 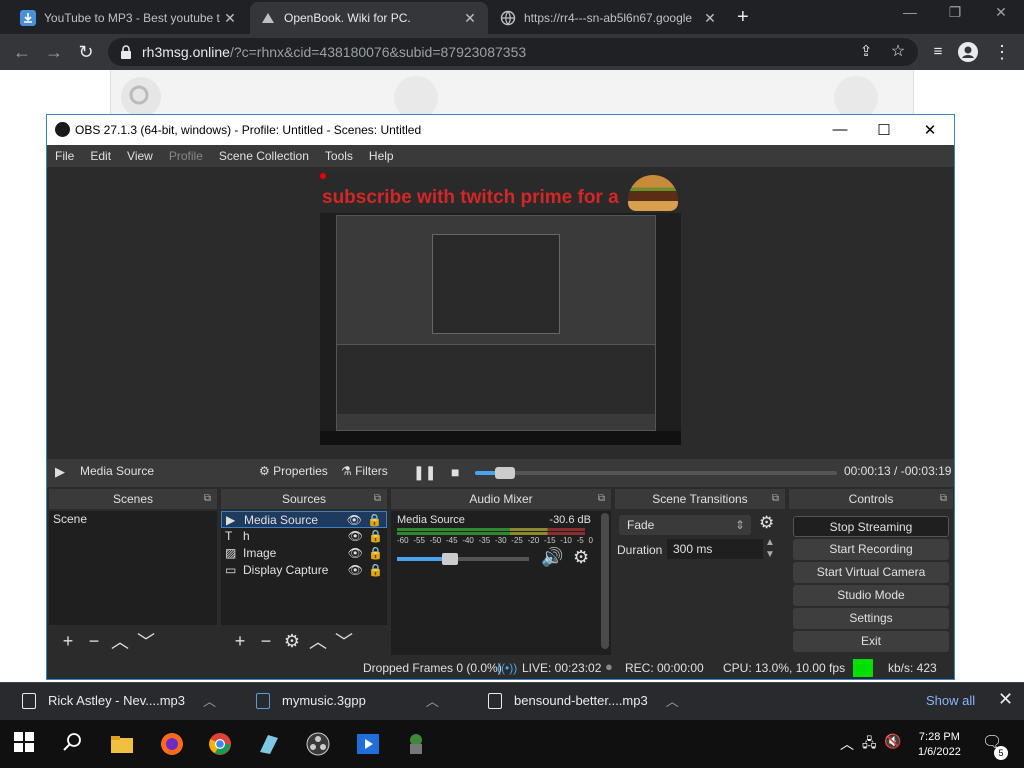 I want to click on system-clock: 7:28 PM 1/6/2022, so click(x=939, y=745).